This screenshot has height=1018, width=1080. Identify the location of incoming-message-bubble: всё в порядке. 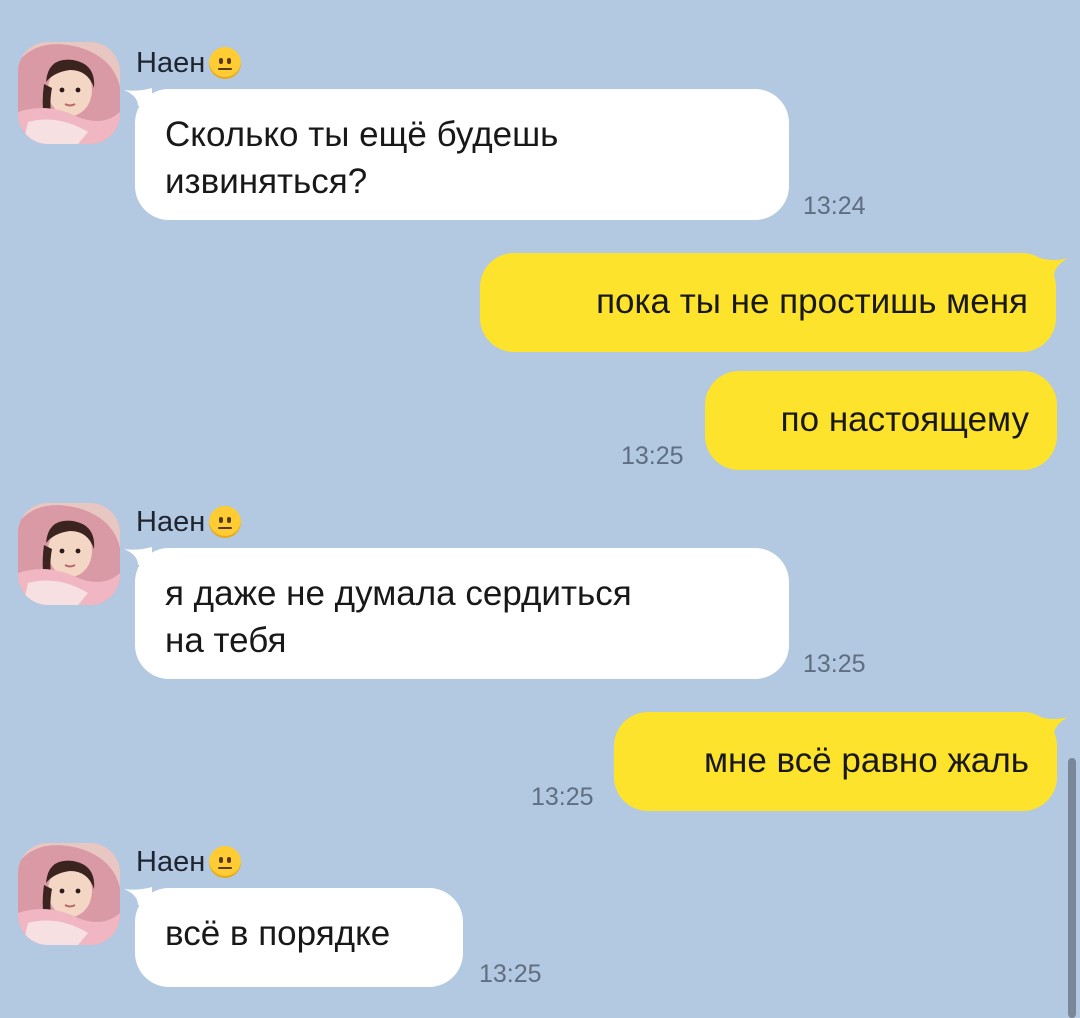
(299, 937).